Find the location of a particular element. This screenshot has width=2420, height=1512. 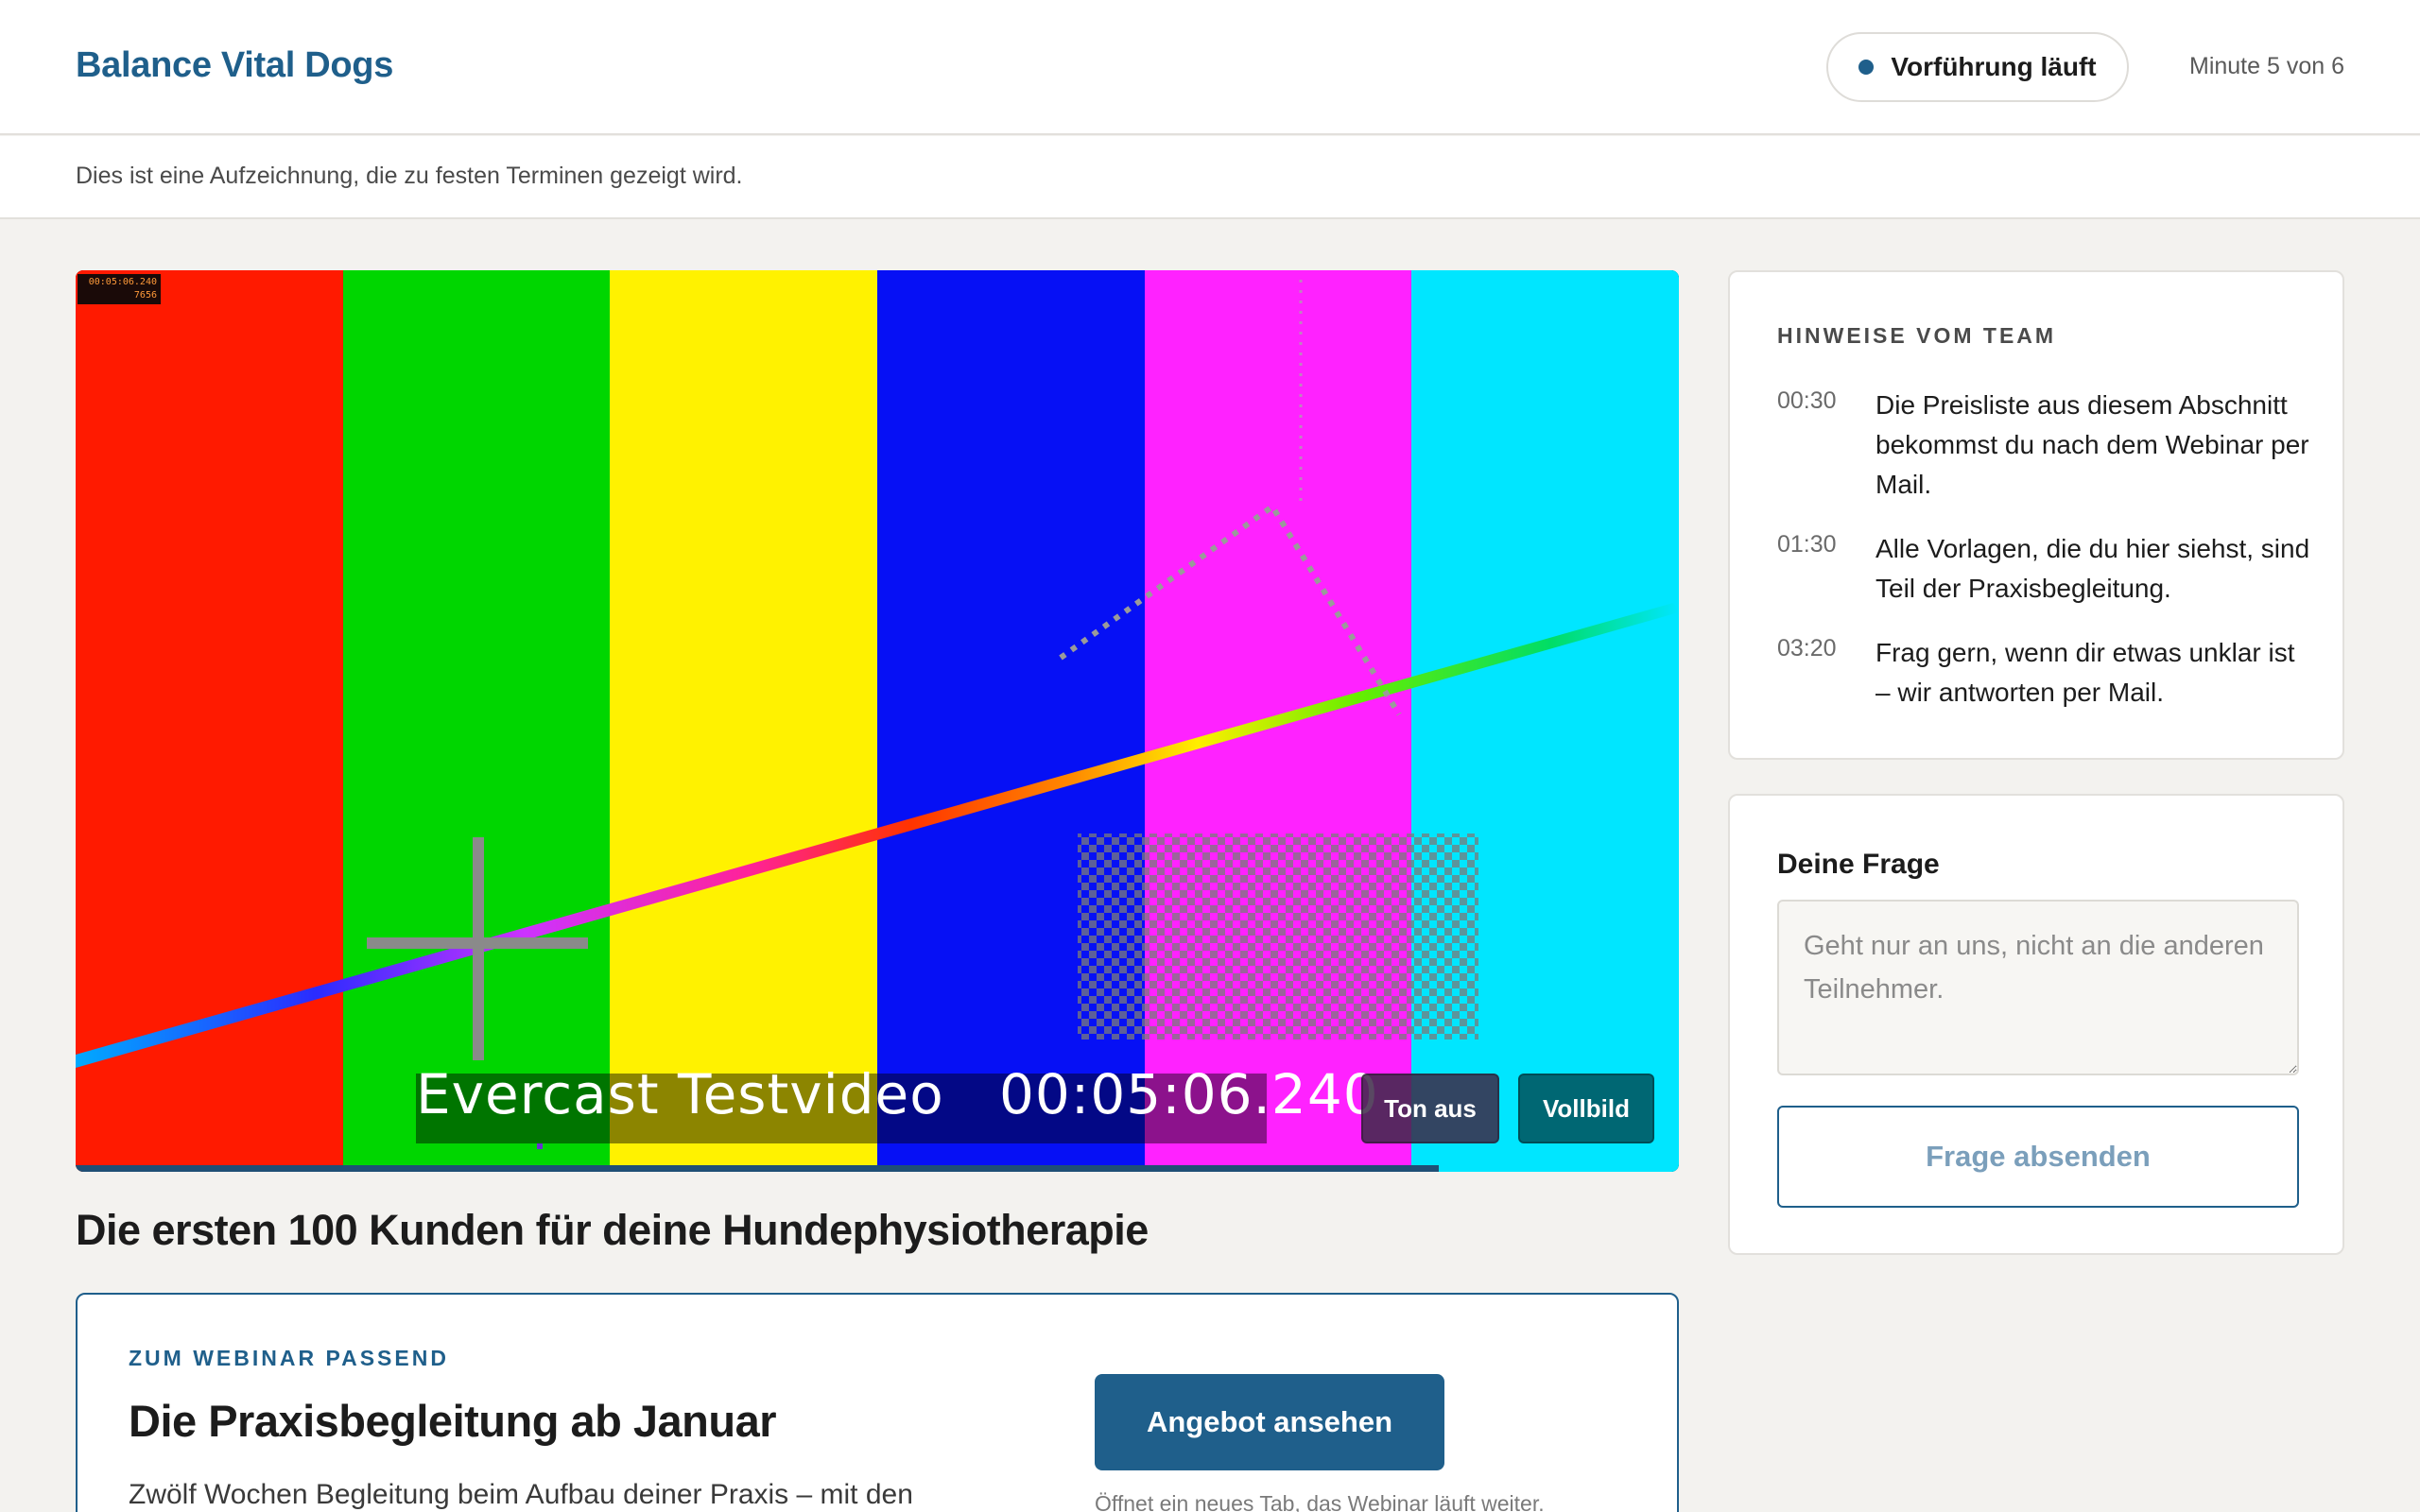

video-caption: Evercast Testvideo 00:05:06.240 is located at coordinates (897, 1094).